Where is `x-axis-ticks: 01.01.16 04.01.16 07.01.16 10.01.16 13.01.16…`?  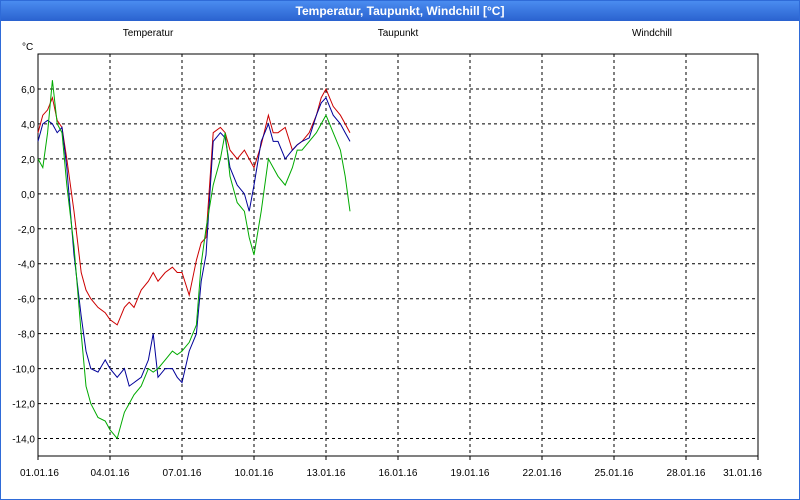
x-axis-ticks: 01.01.16 04.01.16 07.01.16 10.01.16 13.01.16… is located at coordinates (391, 467).